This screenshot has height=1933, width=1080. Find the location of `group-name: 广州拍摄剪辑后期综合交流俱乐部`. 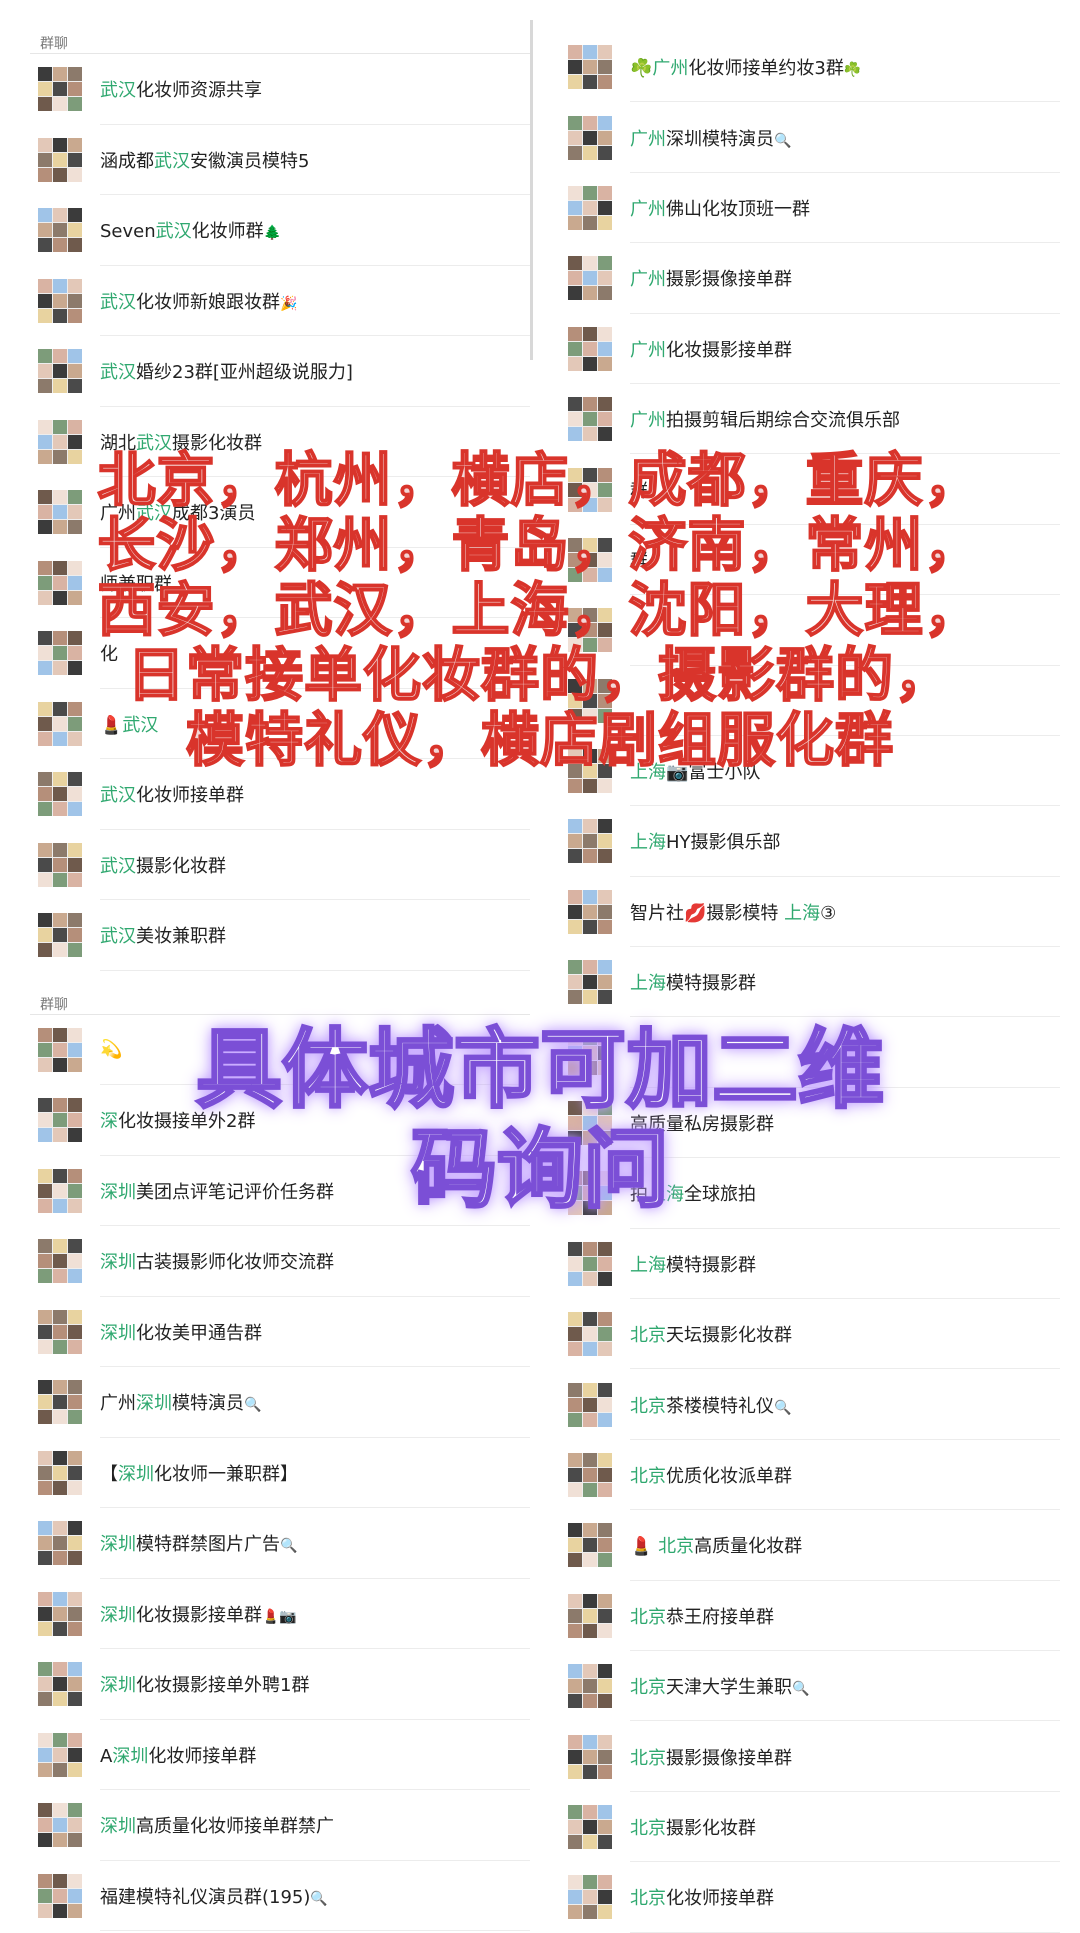

group-name: 广州拍摄剪辑后期综合交流俱乐部 is located at coordinates (765, 419).